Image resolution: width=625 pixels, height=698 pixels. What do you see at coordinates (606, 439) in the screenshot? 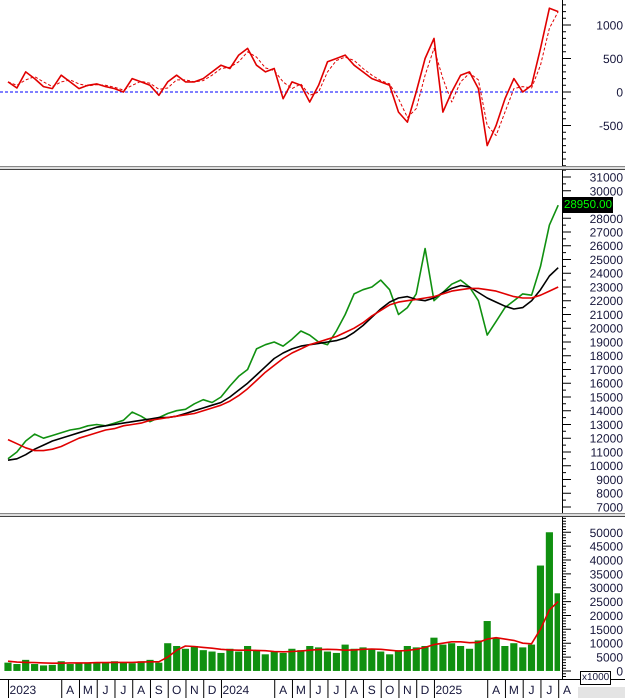
I see `tick-label: 12000` at bounding box center [606, 439].